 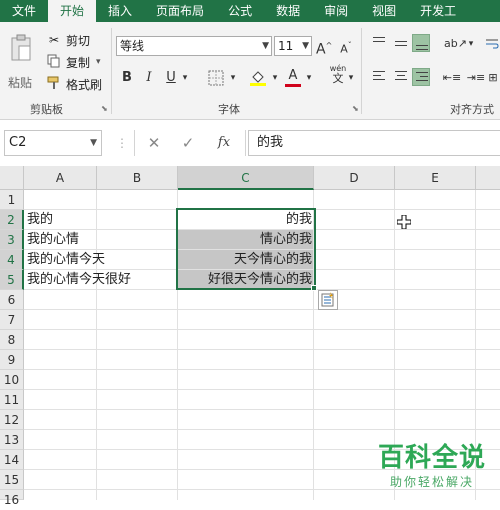 I want to click on tab-review: 审阅, so click(x=336, y=11).